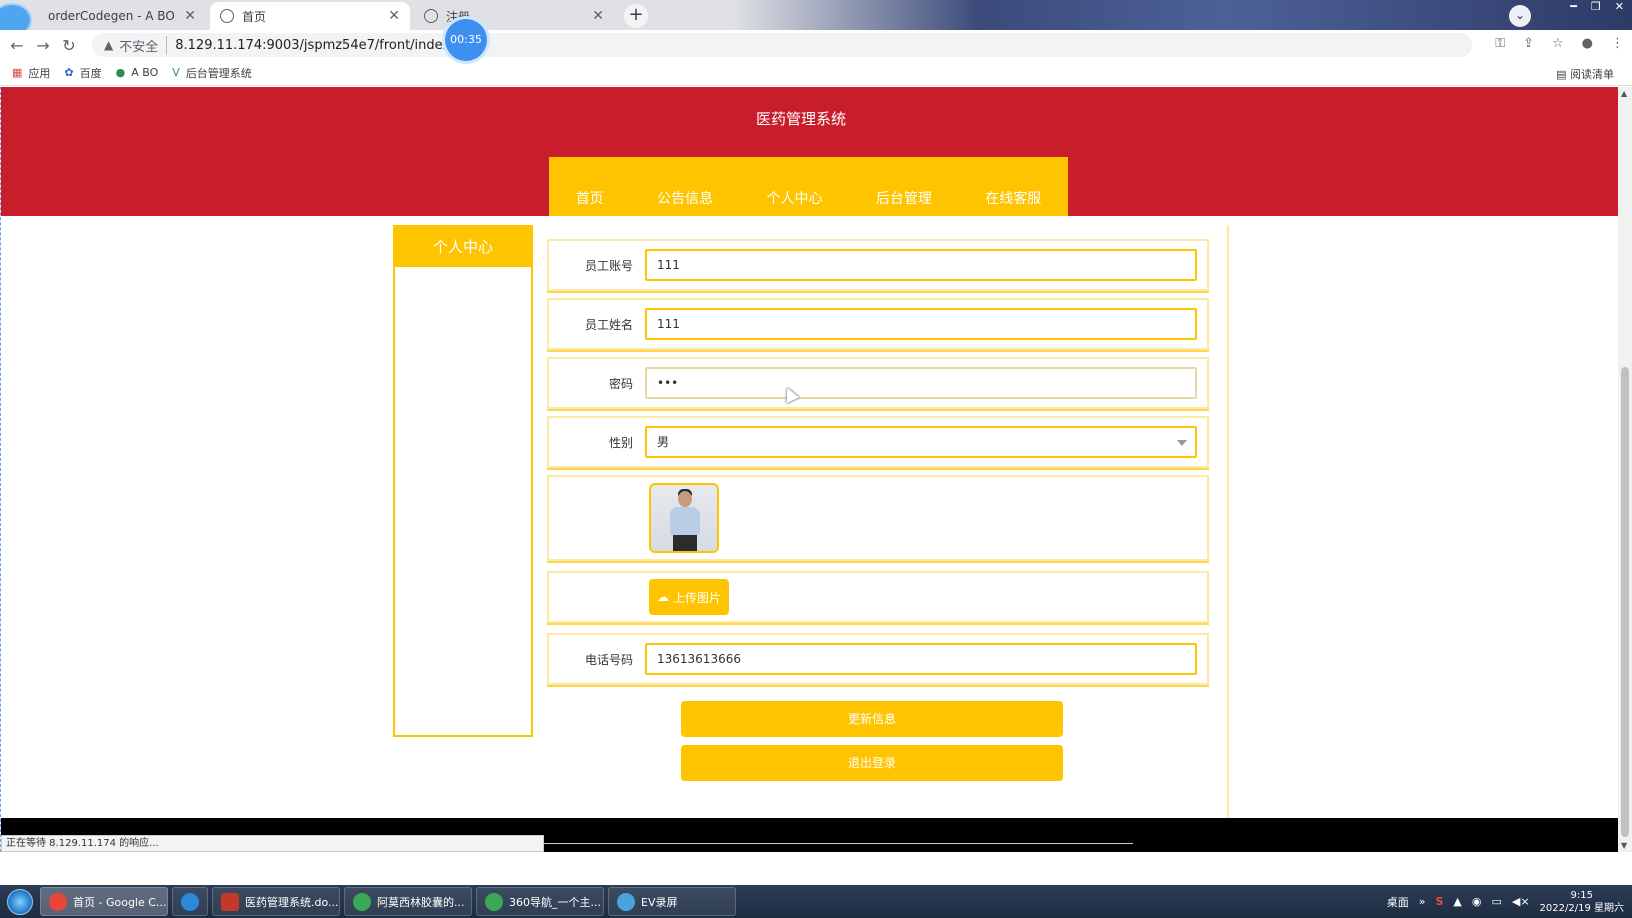 This screenshot has width=1632, height=918. I want to click on system-clock: 9:15 2022/2/19 星期六, so click(1582, 902).